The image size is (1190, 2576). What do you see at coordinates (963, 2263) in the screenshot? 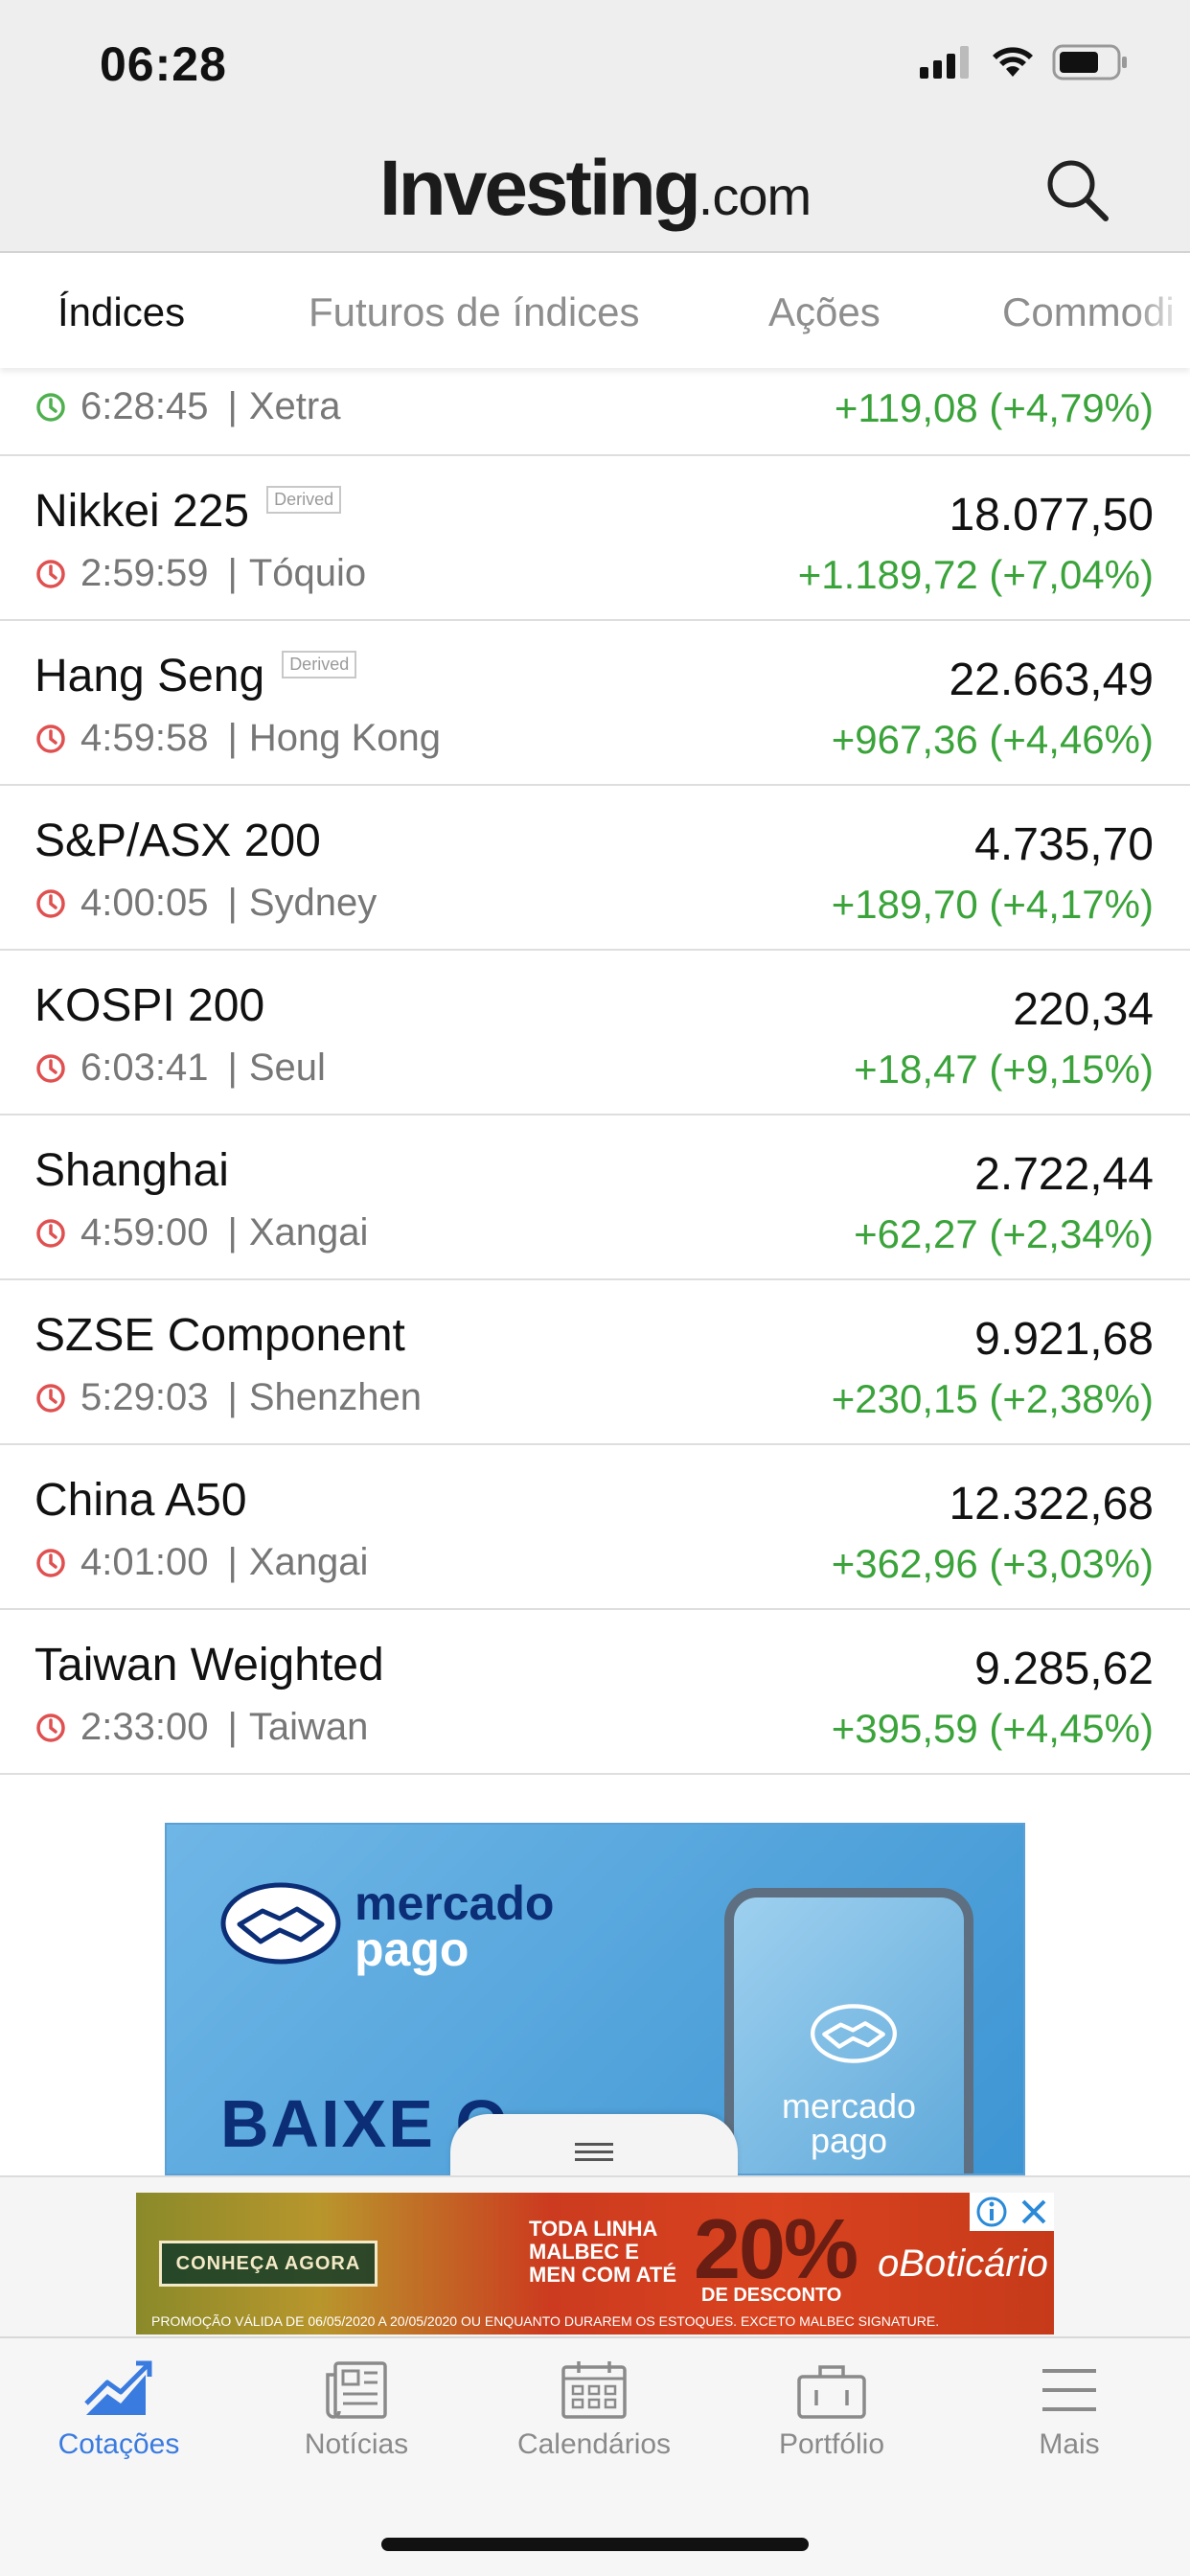
I see `ad-brand-name: oBoticário` at bounding box center [963, 2263].